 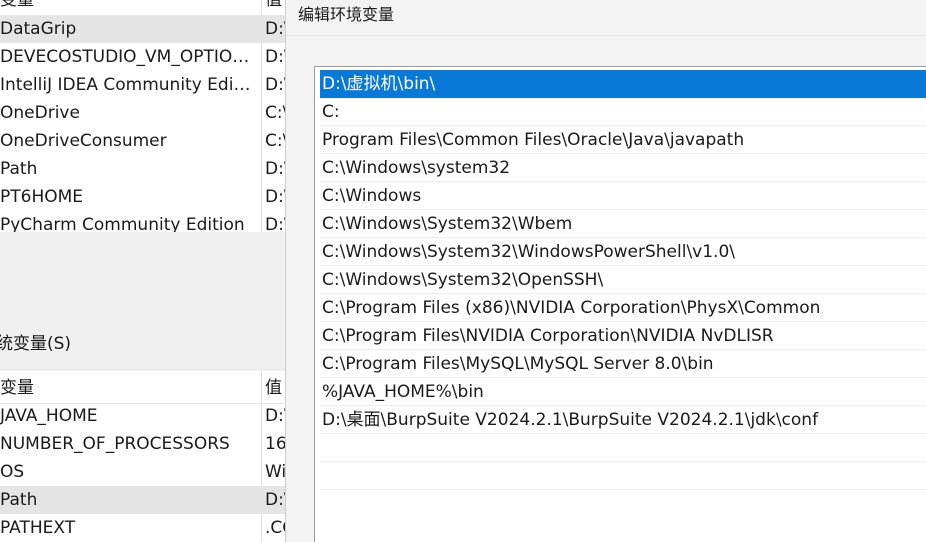 I want to click on variable-name: JAVA_HOME, so click(x=49, y=416).